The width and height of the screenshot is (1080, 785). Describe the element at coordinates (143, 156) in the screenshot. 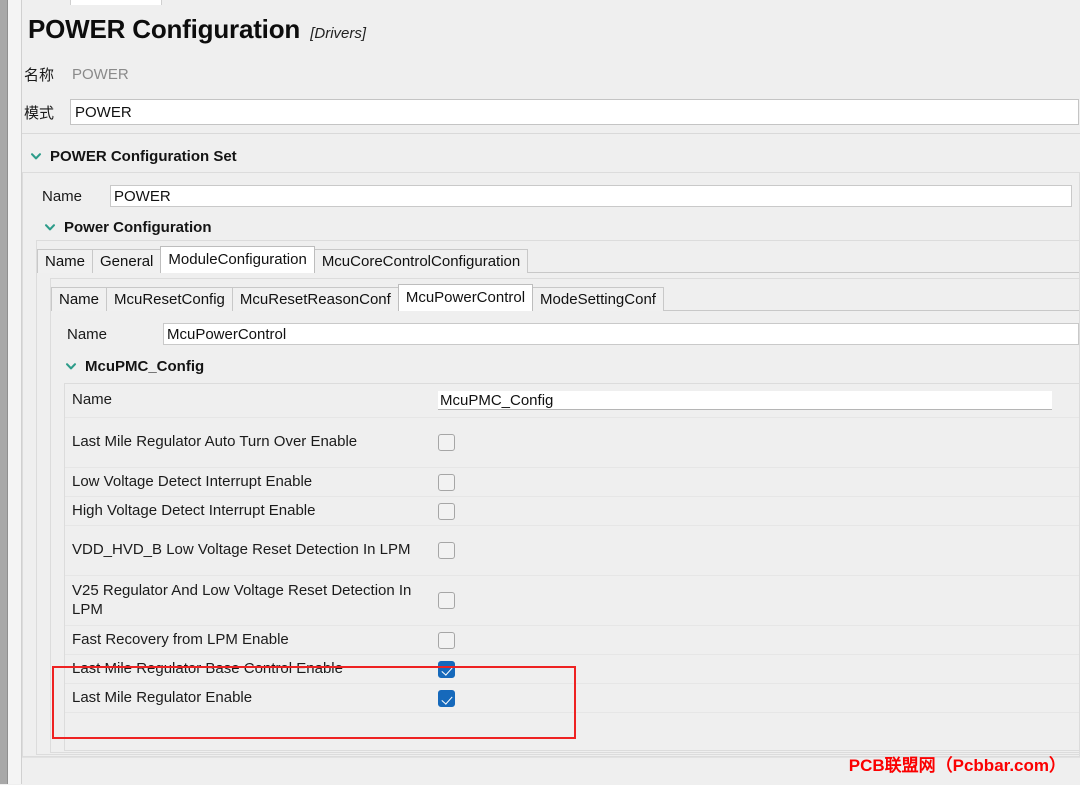

I see `section-header-label: POWER Configuration Set` at that location.